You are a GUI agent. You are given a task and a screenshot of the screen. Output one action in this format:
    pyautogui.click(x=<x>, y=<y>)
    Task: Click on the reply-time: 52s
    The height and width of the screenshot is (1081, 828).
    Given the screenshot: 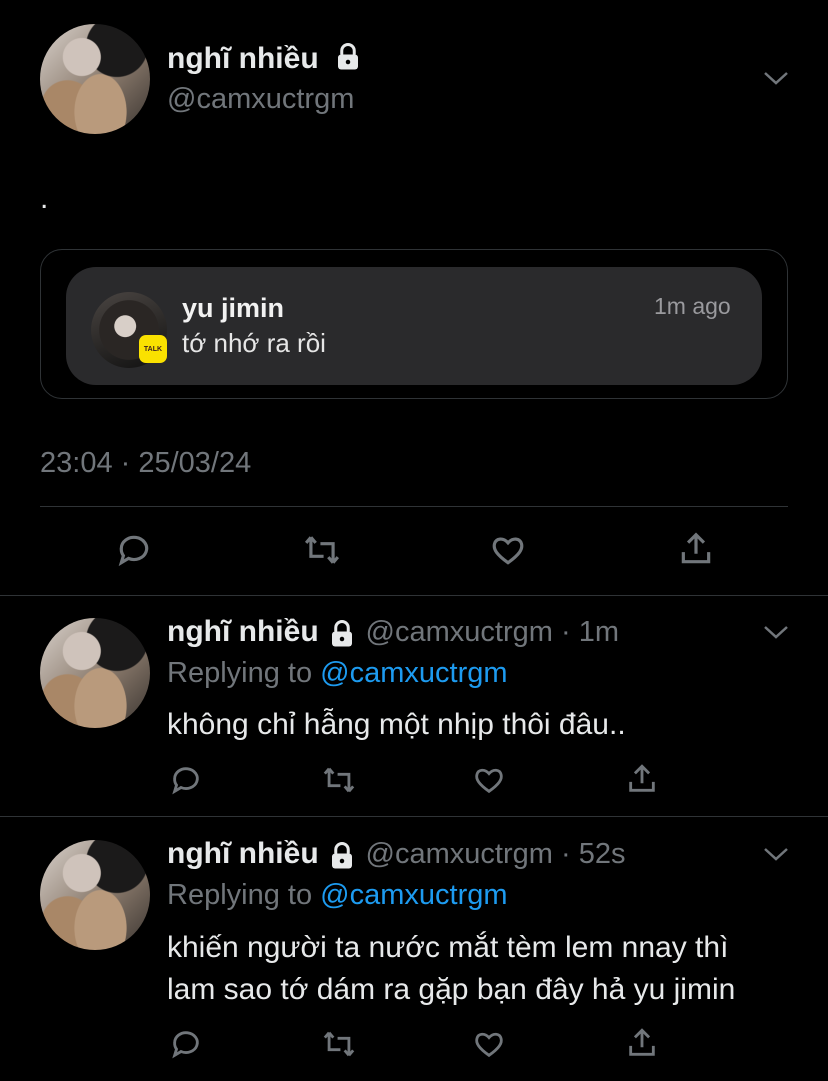 What is the action you would take?
    pyautogui.click(x=602, y=854)
    